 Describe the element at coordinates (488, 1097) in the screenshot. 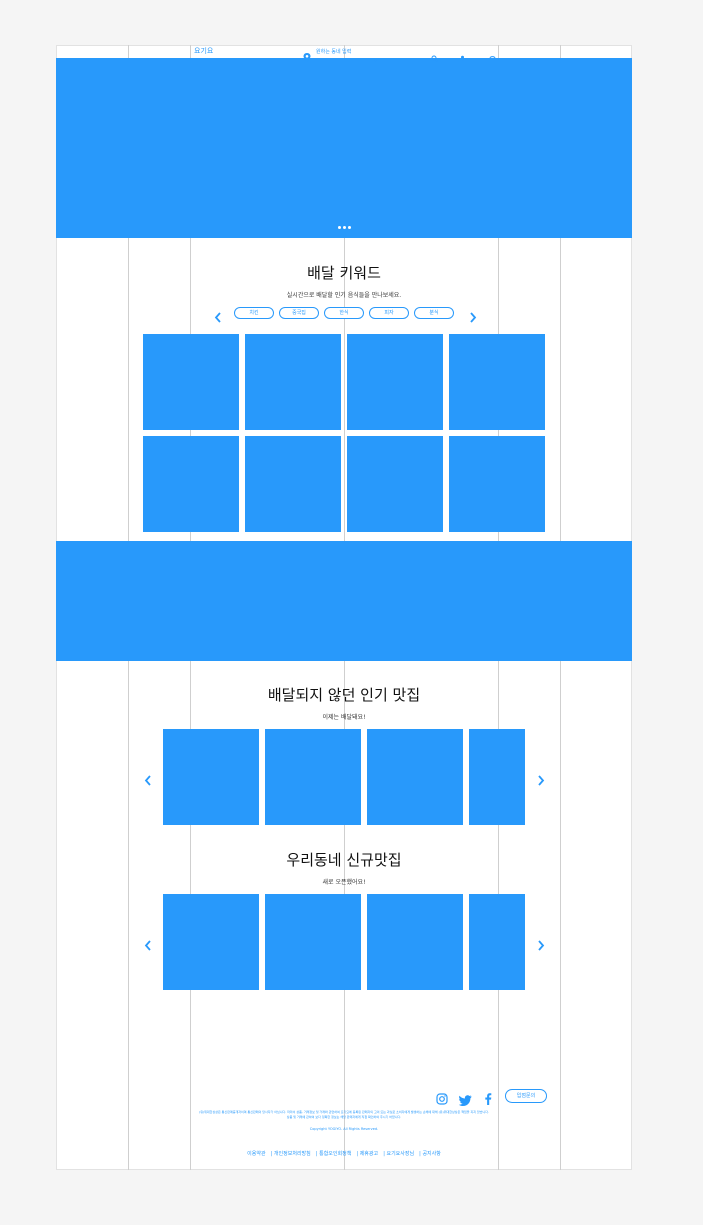

I see `facebook-icon` at that location.